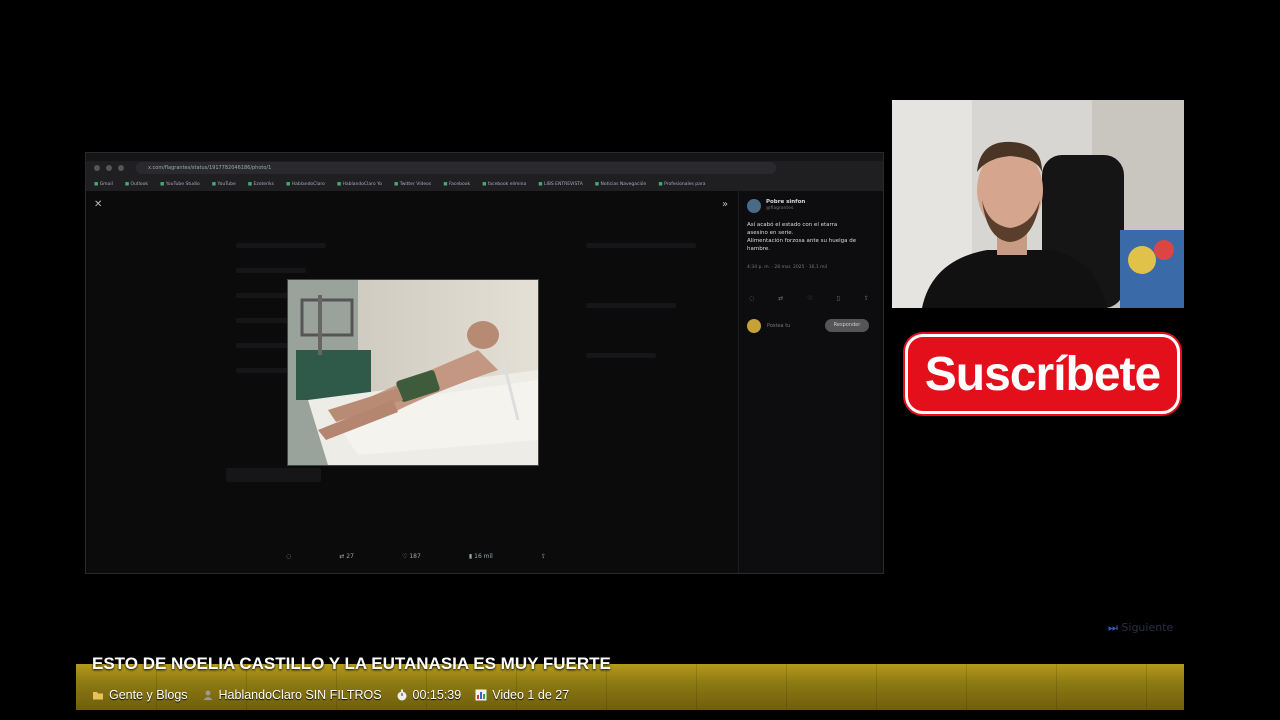 This screenshot has width=1280, height=720. What do you see at coordinates (847, 325) in the screenshot?
I see `reply-button: Responder` at bounding box center [847, 325].